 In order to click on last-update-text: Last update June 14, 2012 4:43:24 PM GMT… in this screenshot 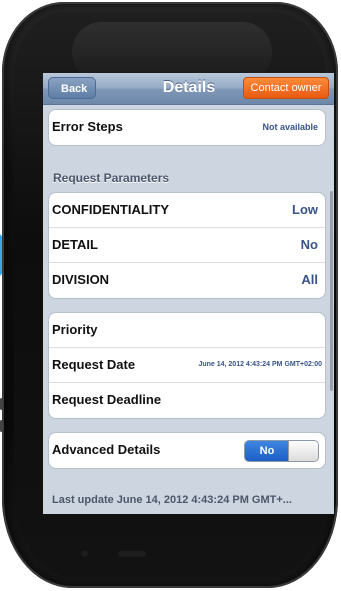, I will do `click(172, 500)`.